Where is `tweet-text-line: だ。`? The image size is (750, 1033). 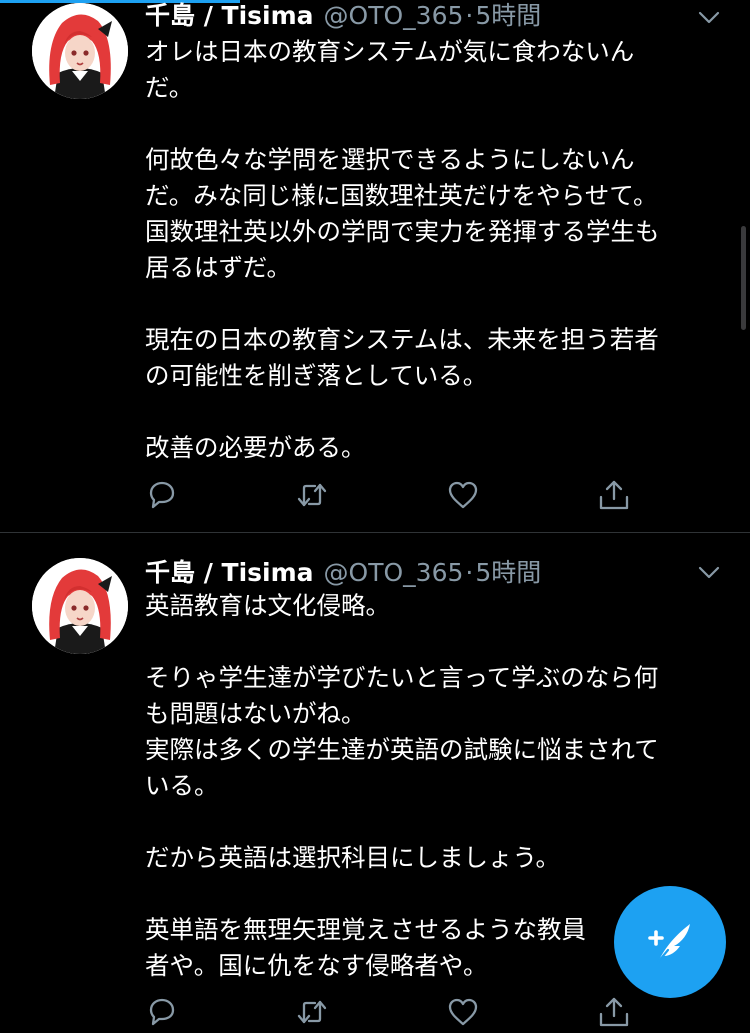
tweet-text-line: だ。 is located at coordinates (169, 87).